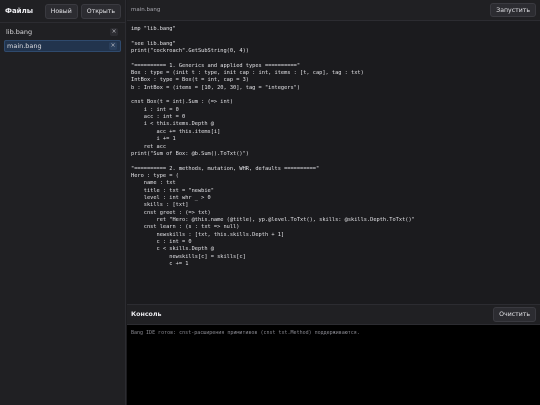 The width and height of the screenshot is (540, 405). What do you see at coordinates (100, 11) in the screenshot?
I see `open-file-button: Открыть` at bounding box center [100, 11].